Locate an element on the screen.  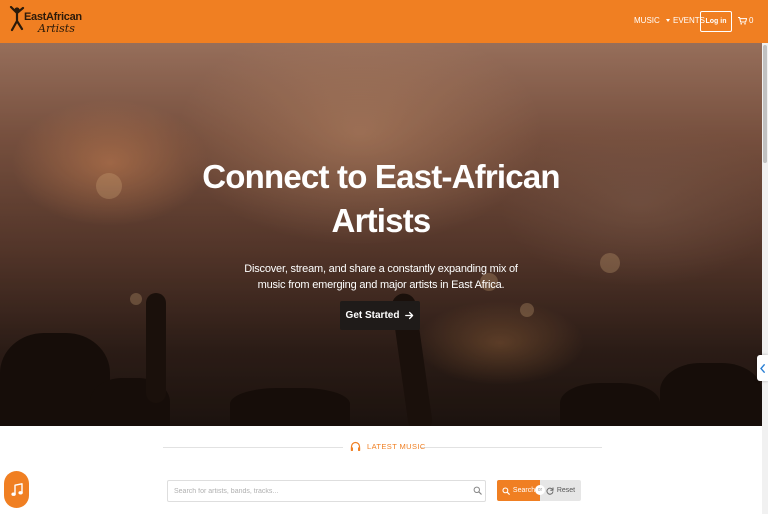
latest-music-label: LATEST MUSIC is located at coordinates (396, 446).